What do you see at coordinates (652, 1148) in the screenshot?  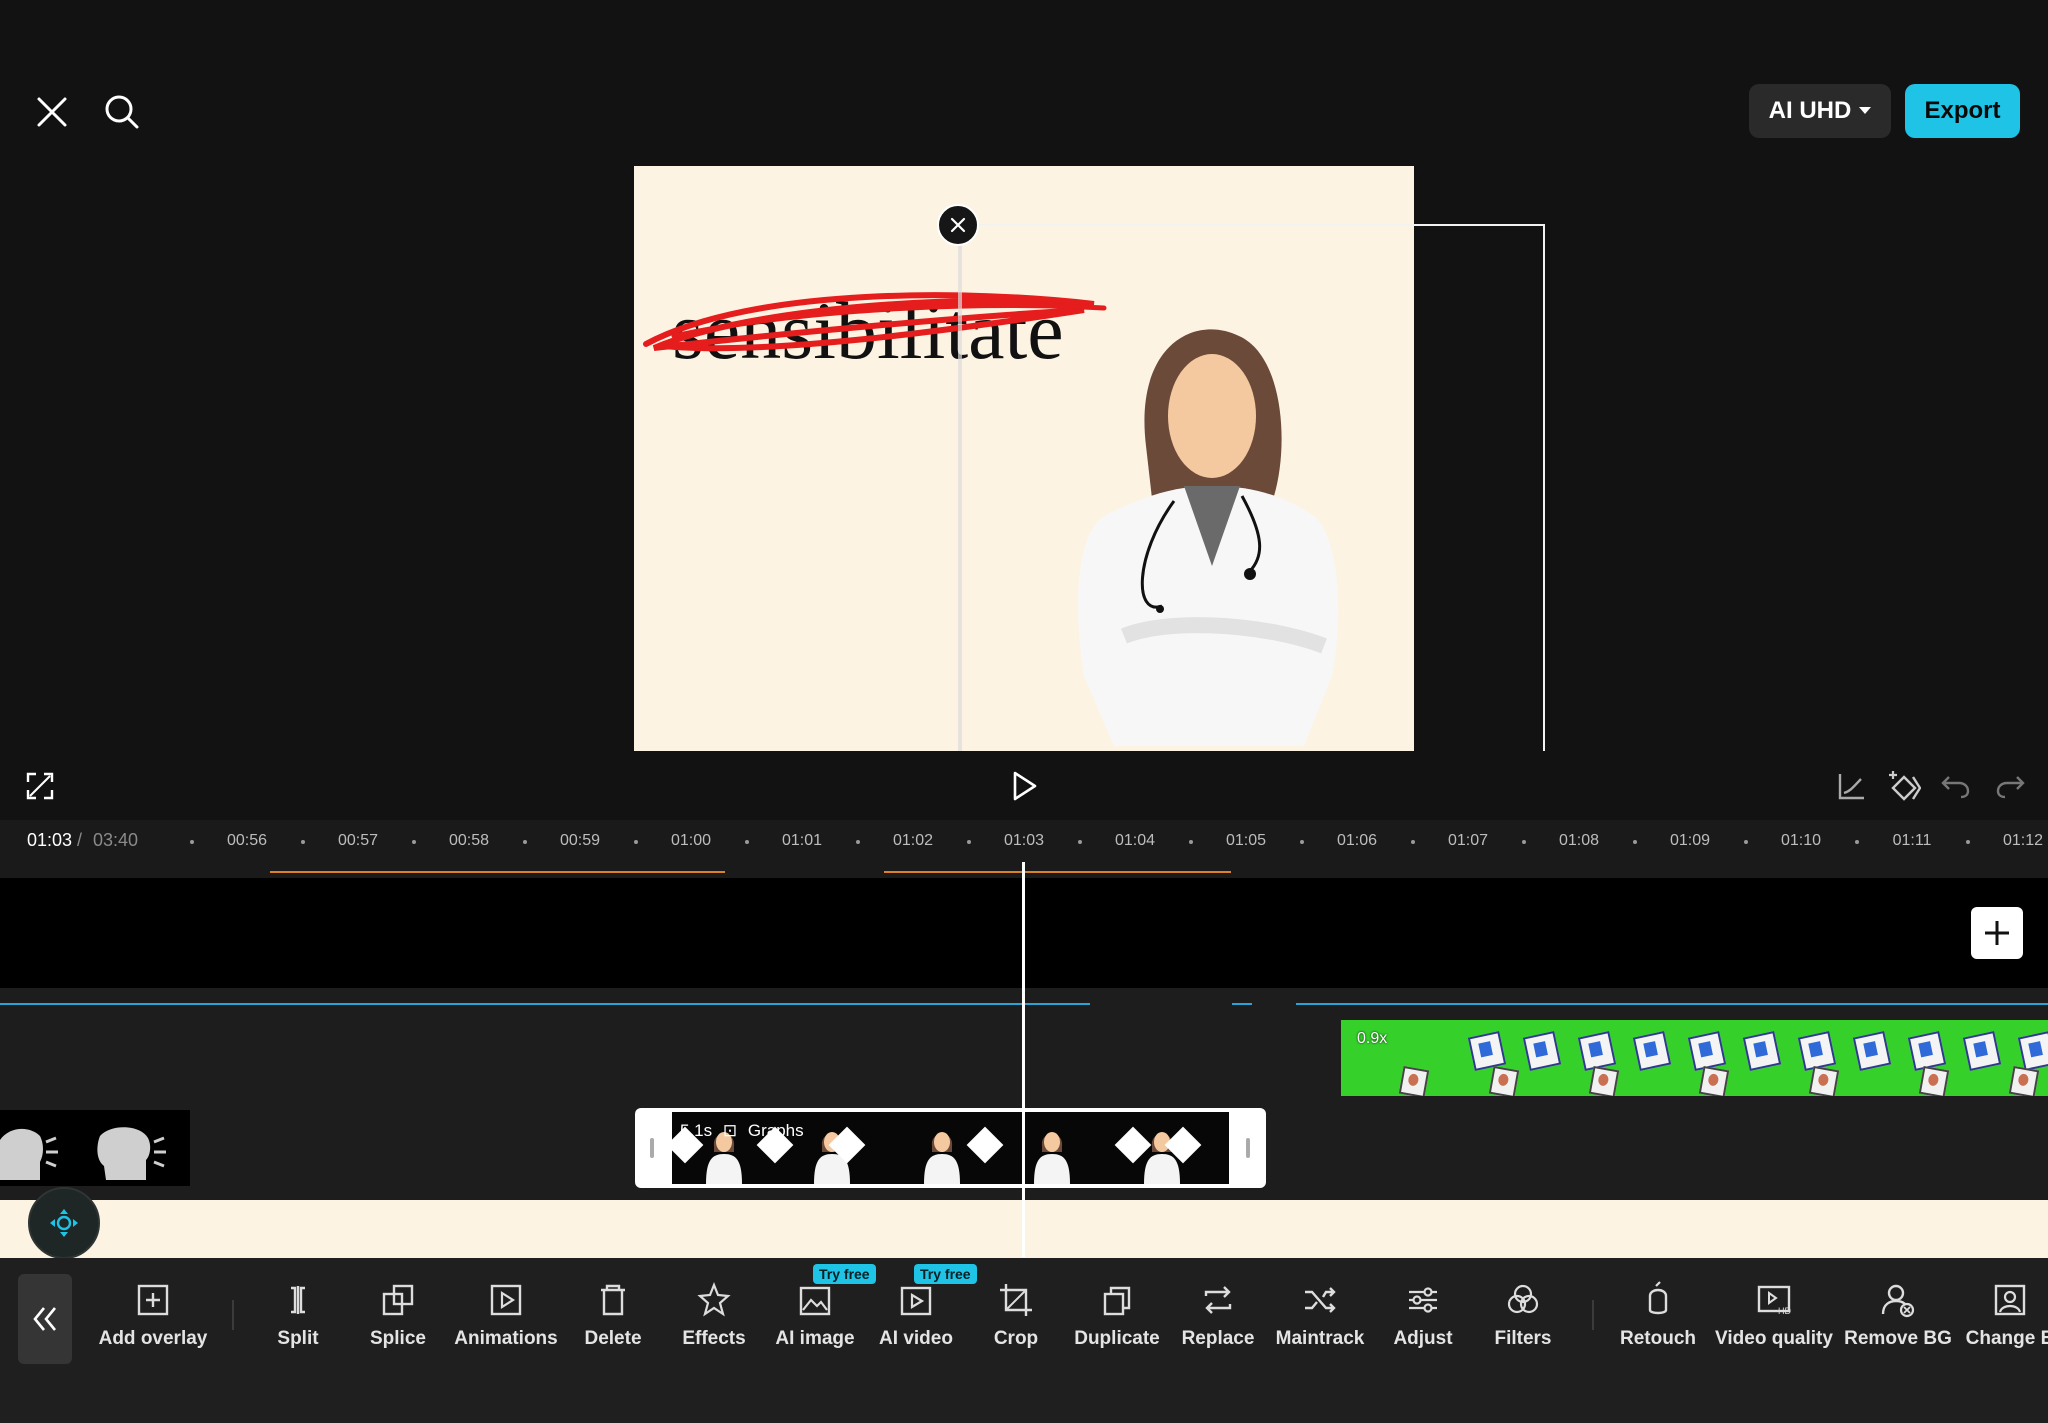 I see `trim-handle-left` at bounding box center [652, 1148].